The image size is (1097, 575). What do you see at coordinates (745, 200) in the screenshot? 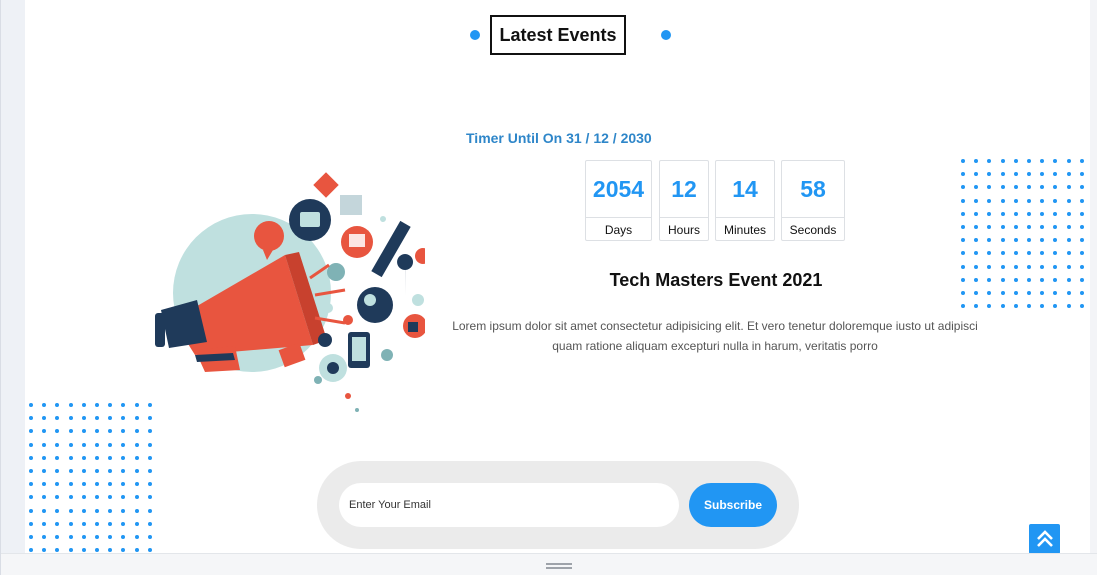
I see `countdown-minutes: 14 Minutes` at bounding box center [745, 200].